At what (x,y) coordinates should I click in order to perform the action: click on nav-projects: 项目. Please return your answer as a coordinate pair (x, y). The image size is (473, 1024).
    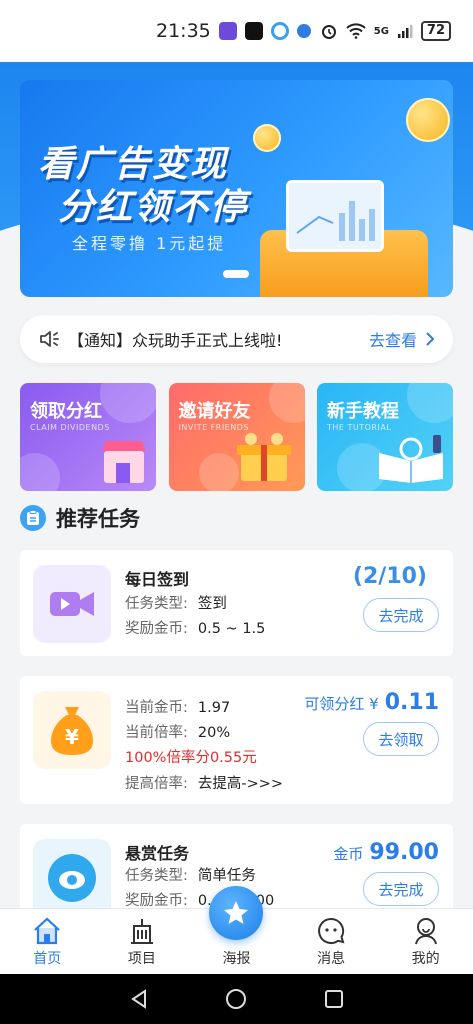
    Looking at the image, I should click on (142, 941).